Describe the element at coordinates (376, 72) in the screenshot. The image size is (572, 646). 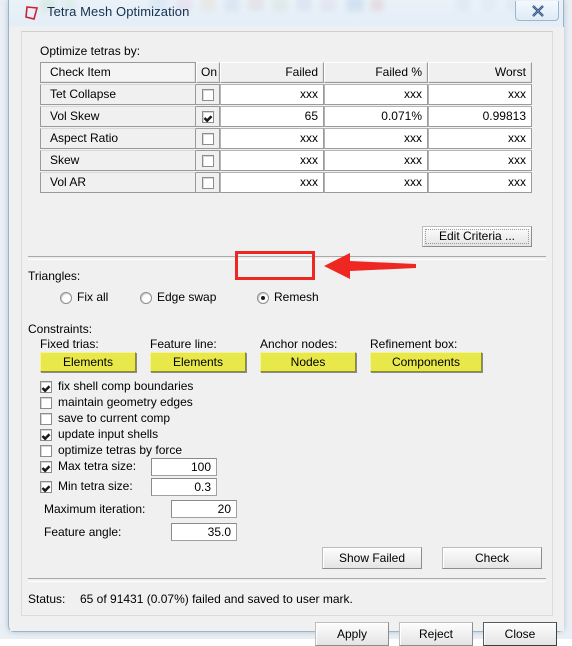
I see `column-header-failed-pct: Failed %` at that location.